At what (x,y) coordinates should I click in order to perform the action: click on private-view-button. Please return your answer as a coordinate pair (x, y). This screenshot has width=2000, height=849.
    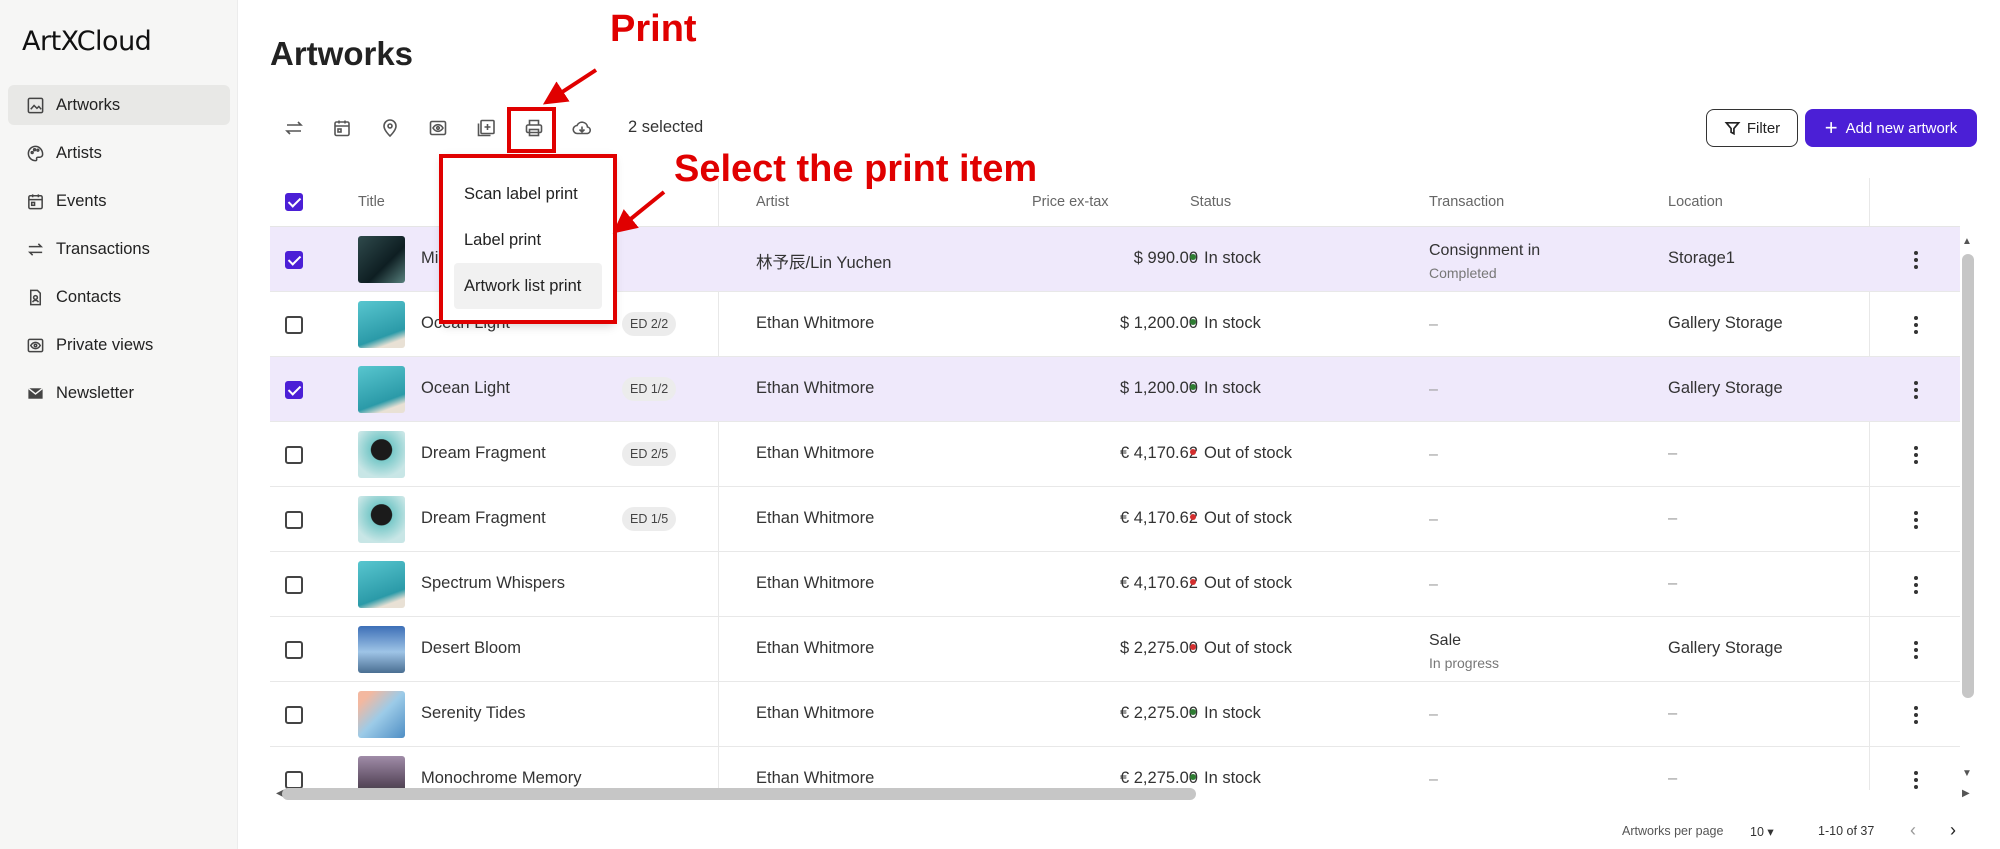
    Looking at the image, I should click on (438, 128).